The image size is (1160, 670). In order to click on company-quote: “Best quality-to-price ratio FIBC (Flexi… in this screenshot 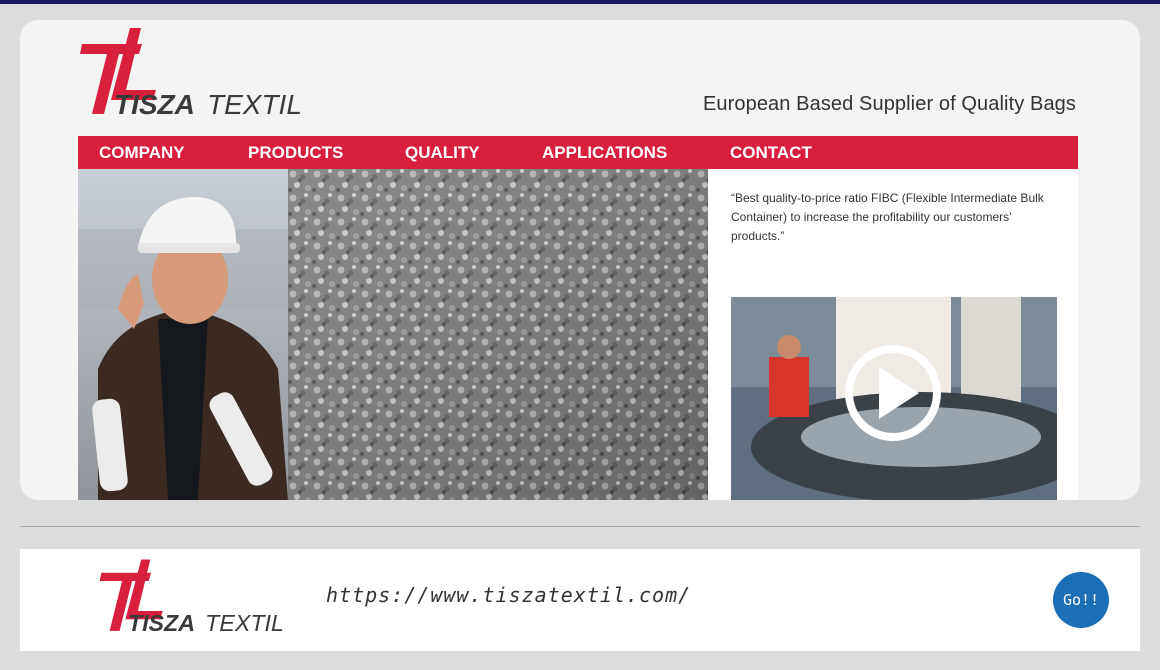, I will do `click(887, 217)`.